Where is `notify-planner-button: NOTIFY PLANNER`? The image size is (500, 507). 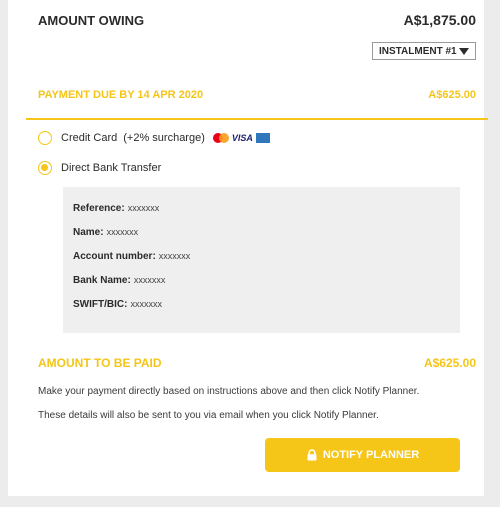 notify-planner-button: NOTIFY PLANNER is located at coordinates (362, 455).